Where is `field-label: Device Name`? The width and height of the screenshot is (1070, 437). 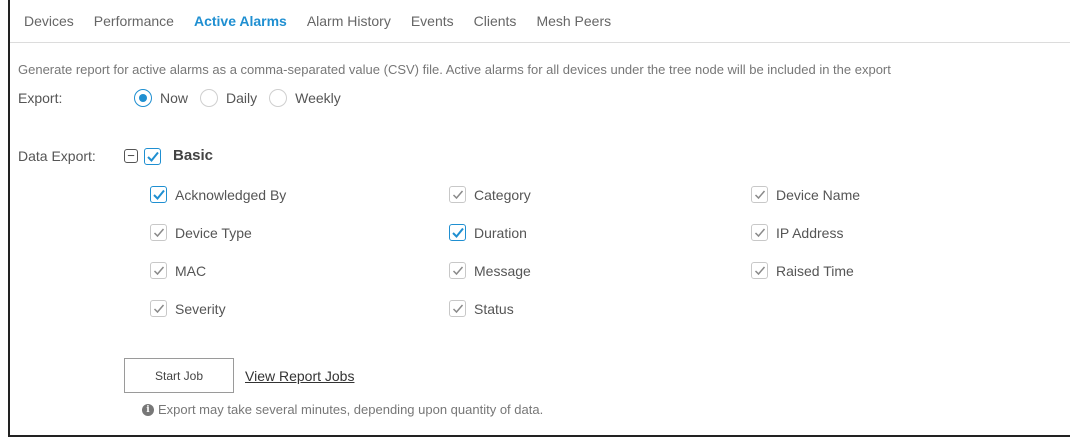 field-label: Device Name is located at coordinates (818, 194).